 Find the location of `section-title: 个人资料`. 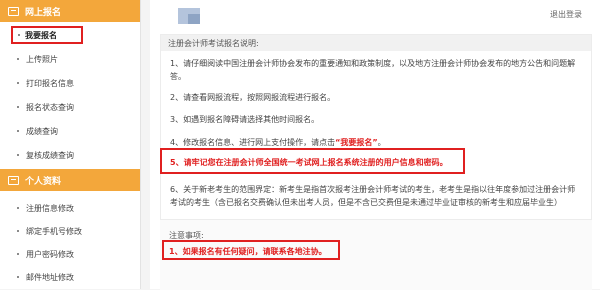

section-title: 个人资料 is located at coordinates (43, 181).